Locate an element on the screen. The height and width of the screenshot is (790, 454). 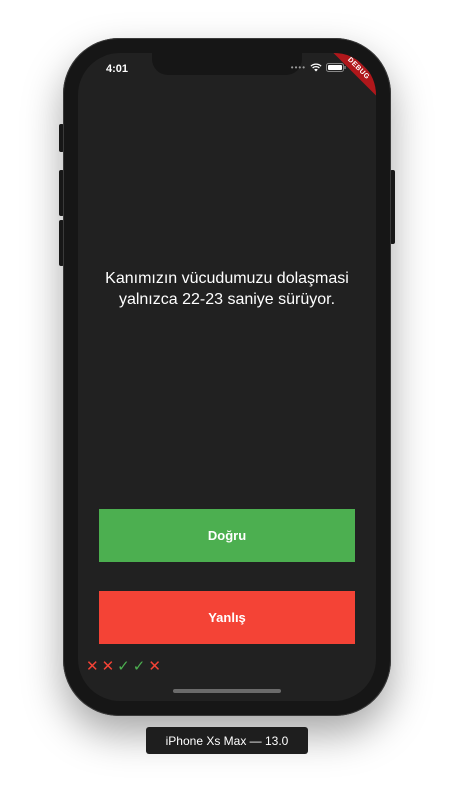
status-icons: •••• is located at coordinates (318, 67).